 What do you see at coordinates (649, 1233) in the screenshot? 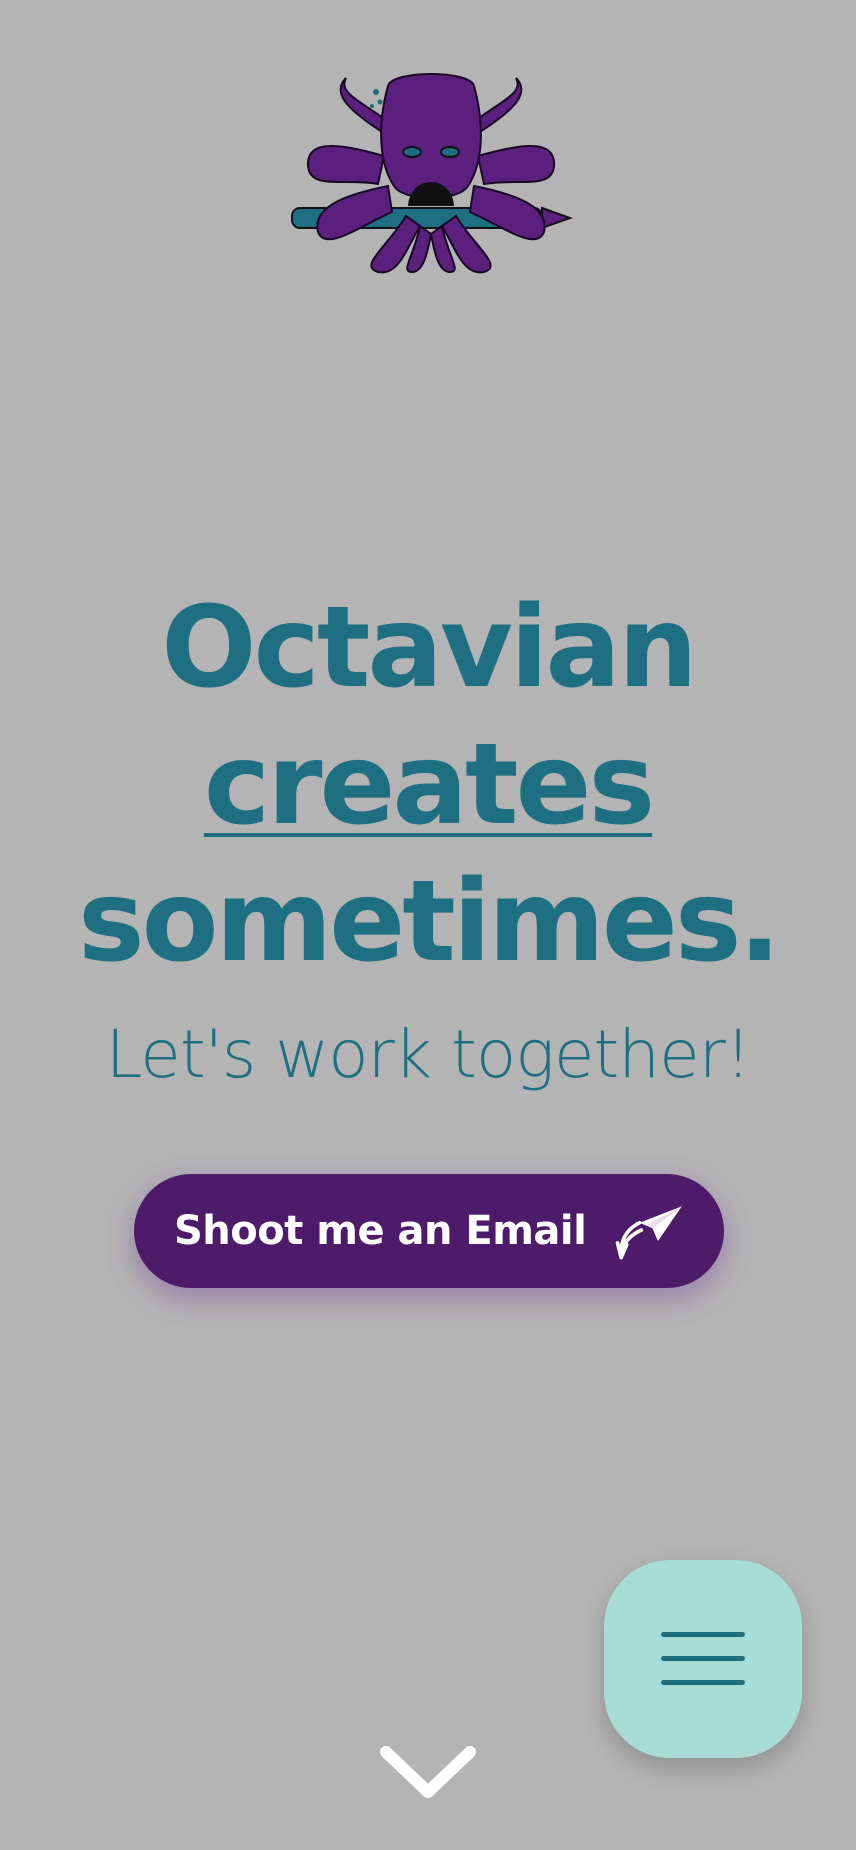
I see `paper-plane-icon` at bounding box center [649, 1233].